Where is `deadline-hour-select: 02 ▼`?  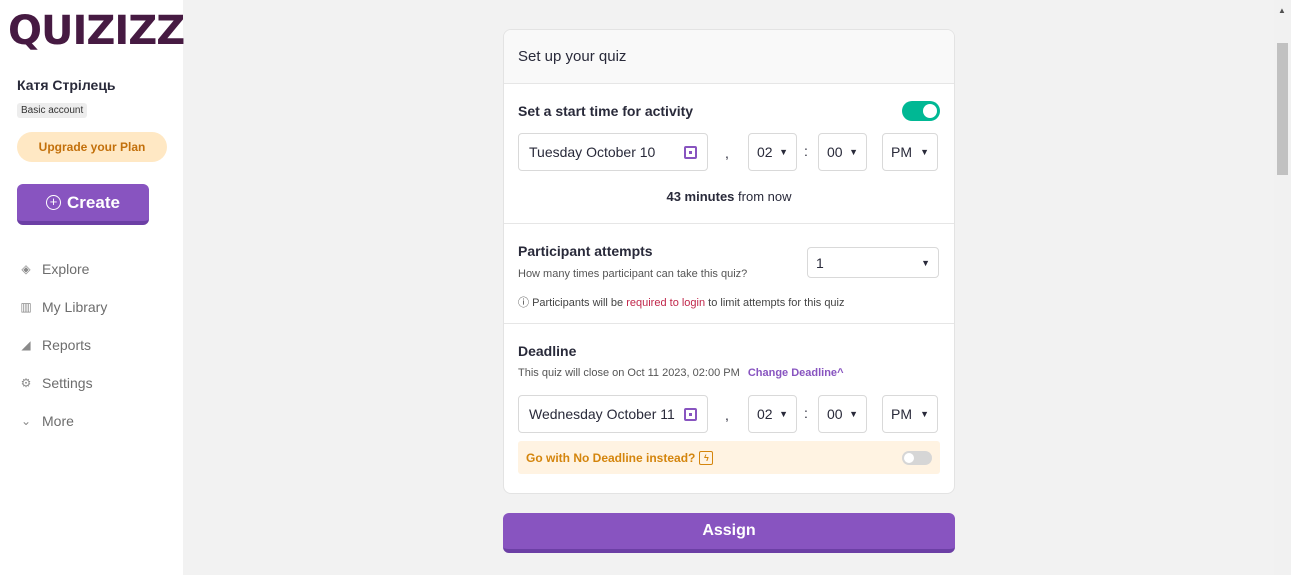 deadline-hour-select: 02 ▼ is located at coordinates (772, 414).